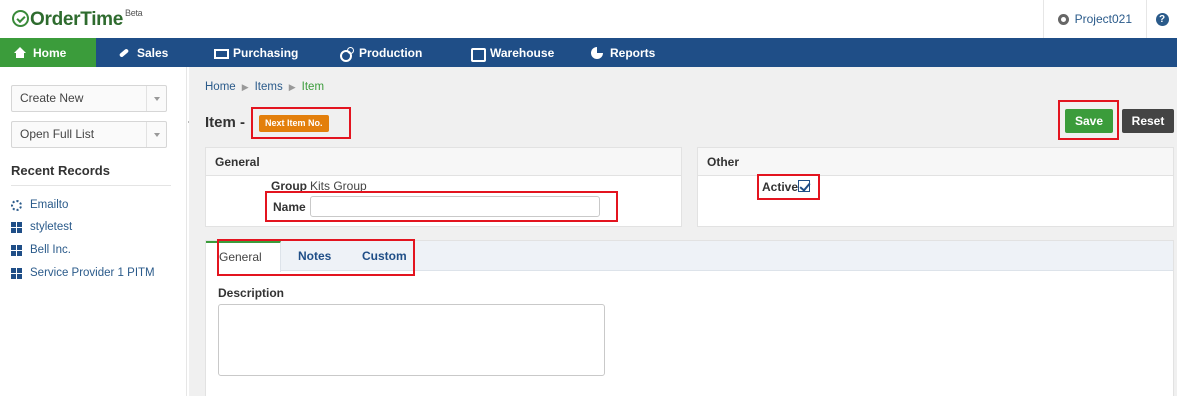 Image resolution: width=1177 pixels, height=396 pixels. I want to click on breadcrumb-current: Item, so click(313, 87).